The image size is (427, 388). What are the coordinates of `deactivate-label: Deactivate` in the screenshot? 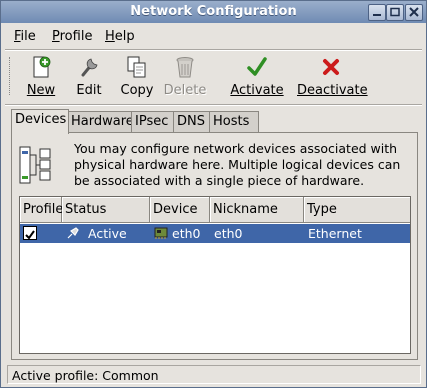 It's located at (332, 90).